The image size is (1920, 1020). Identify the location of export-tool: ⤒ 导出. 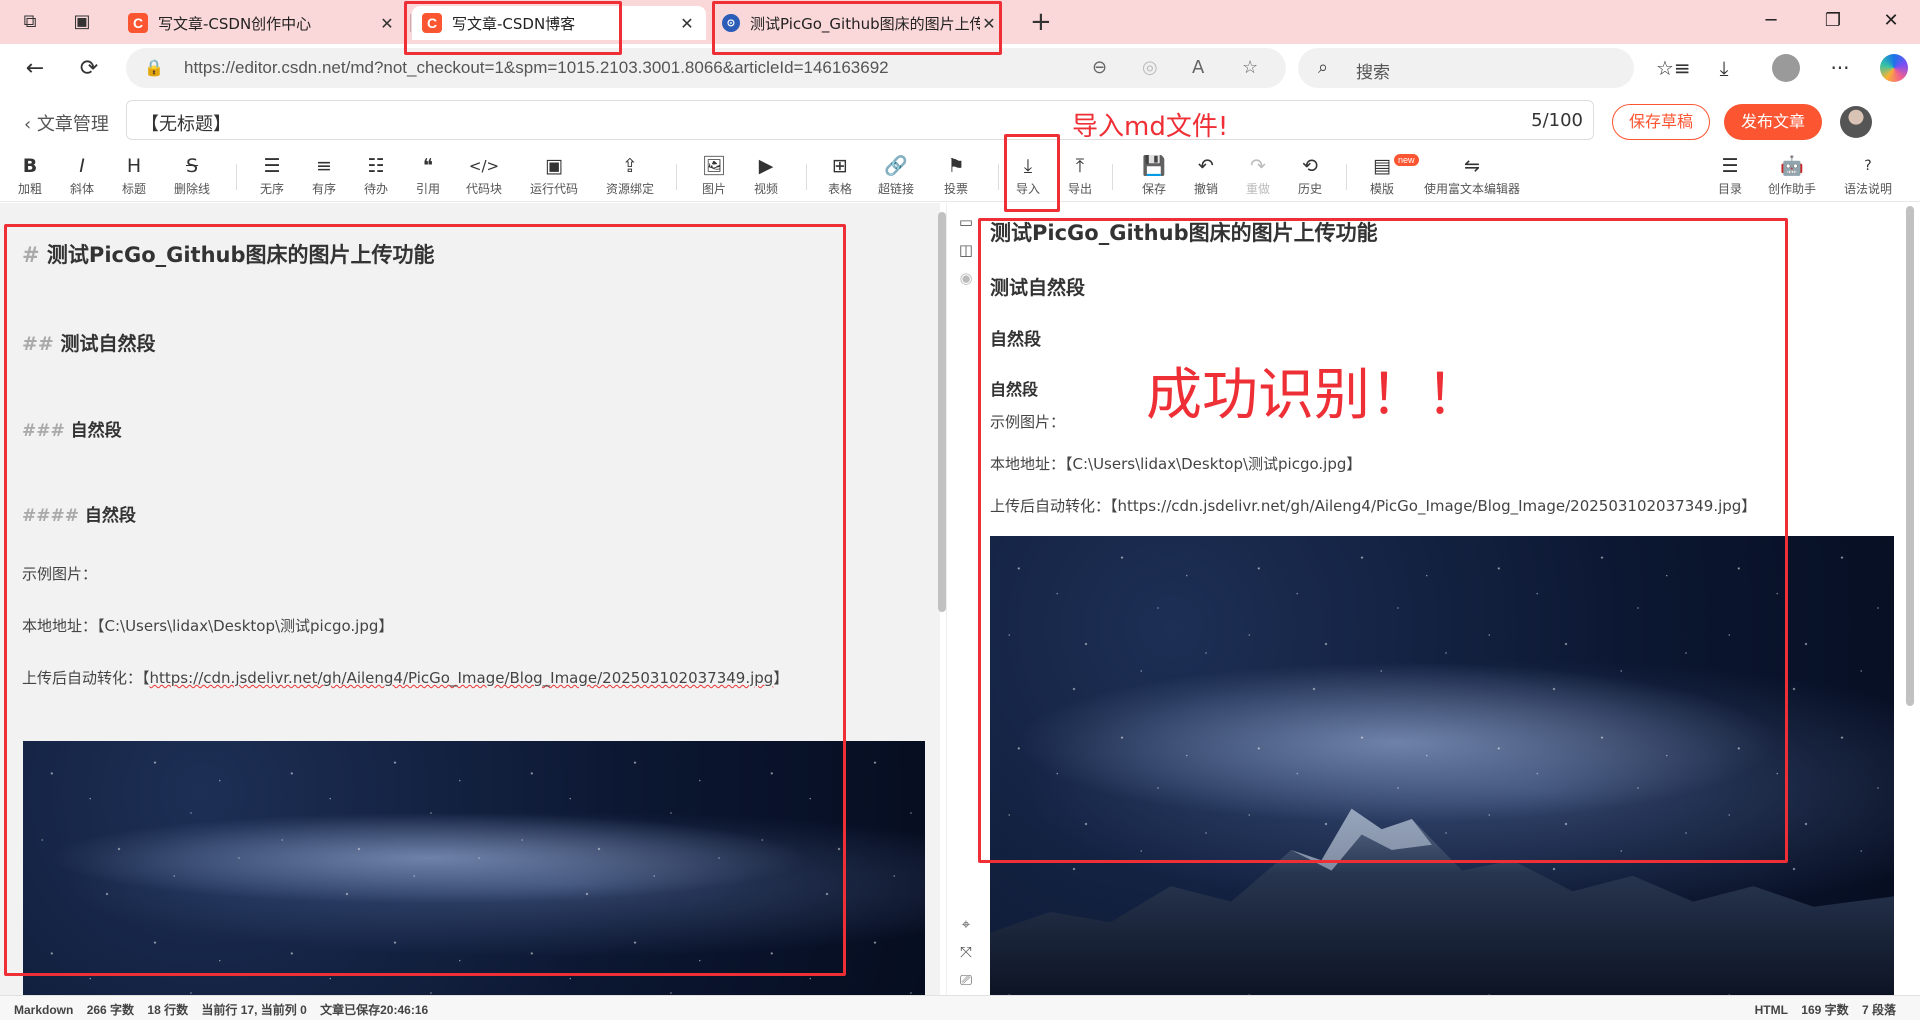
(1080, 175).